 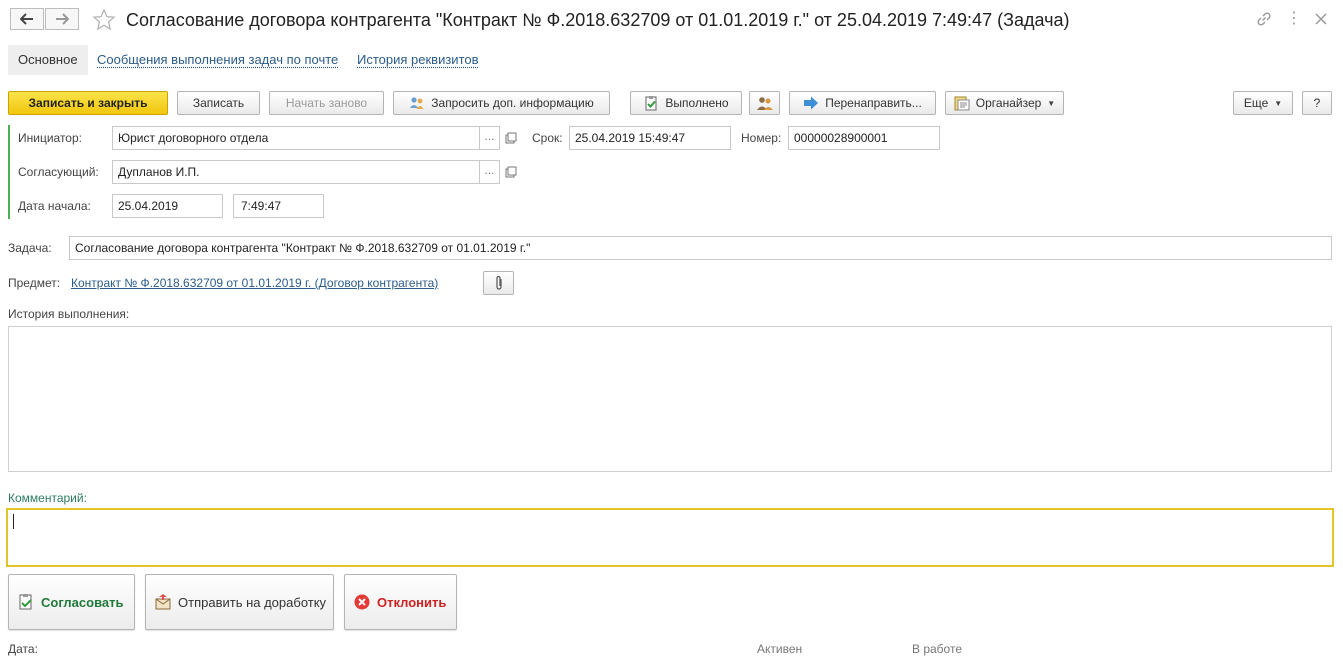 I want to click on send-back-label: Отправить на доработку, so click(x=252, y=602).